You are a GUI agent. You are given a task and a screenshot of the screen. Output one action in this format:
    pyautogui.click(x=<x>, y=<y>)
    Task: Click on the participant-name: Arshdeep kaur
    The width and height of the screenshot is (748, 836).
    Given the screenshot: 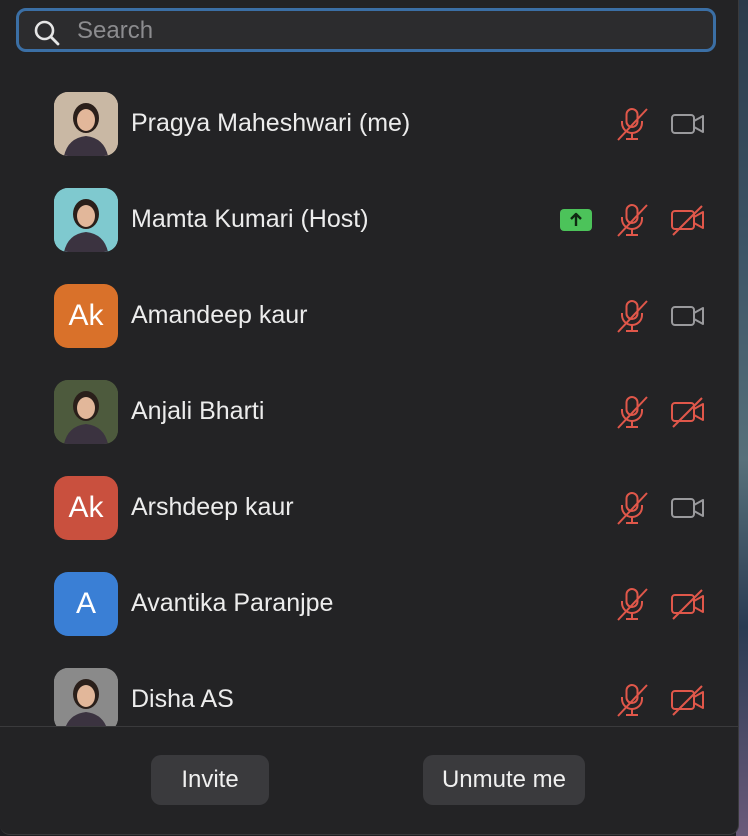 What is the action you would take?
    pyautogui.click(x=212, y=507)
    